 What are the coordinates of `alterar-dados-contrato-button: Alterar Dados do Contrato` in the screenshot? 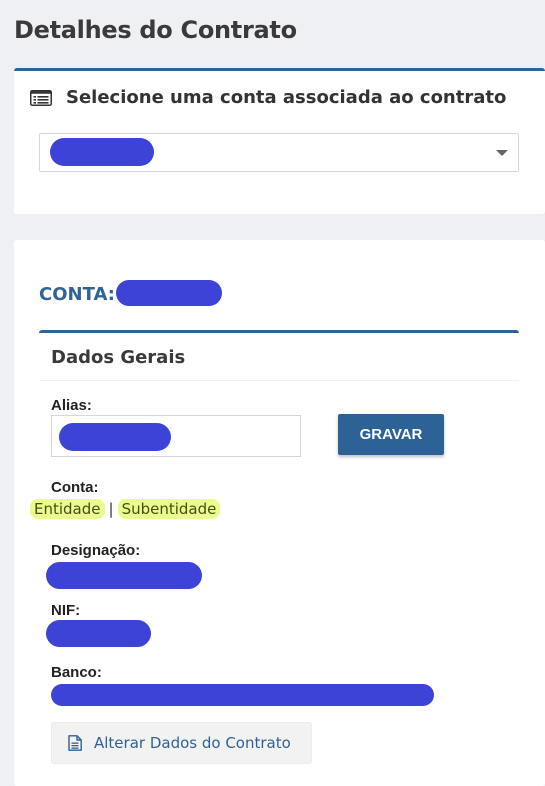 It's located at (181, 743).